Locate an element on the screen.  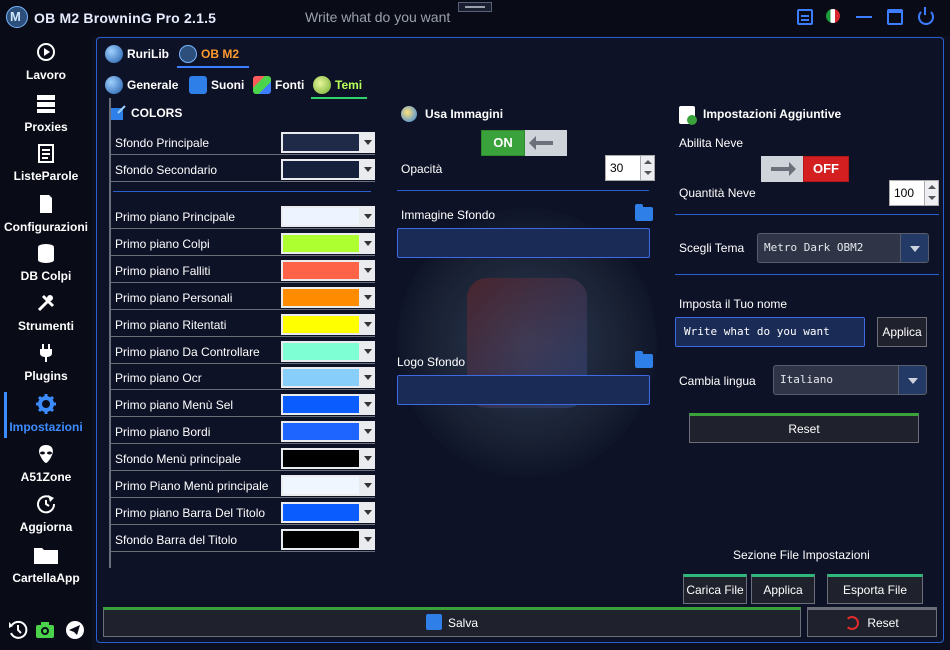
sidebar-item-listeparole: ListeParole is located at coordinates (46, 164).